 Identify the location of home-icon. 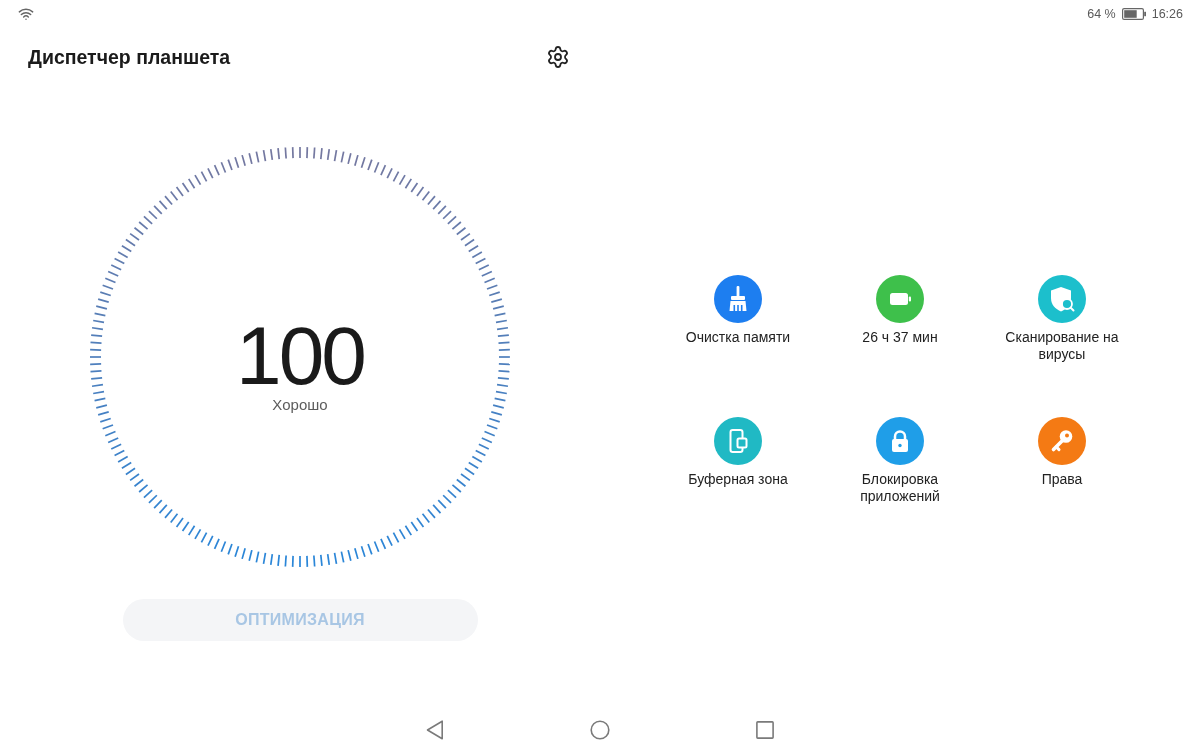
(600, 730).